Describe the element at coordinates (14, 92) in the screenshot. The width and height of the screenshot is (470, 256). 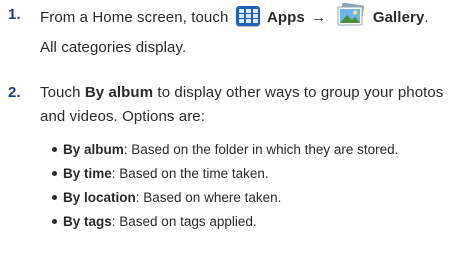
I see `step-number: 2.` at that location.